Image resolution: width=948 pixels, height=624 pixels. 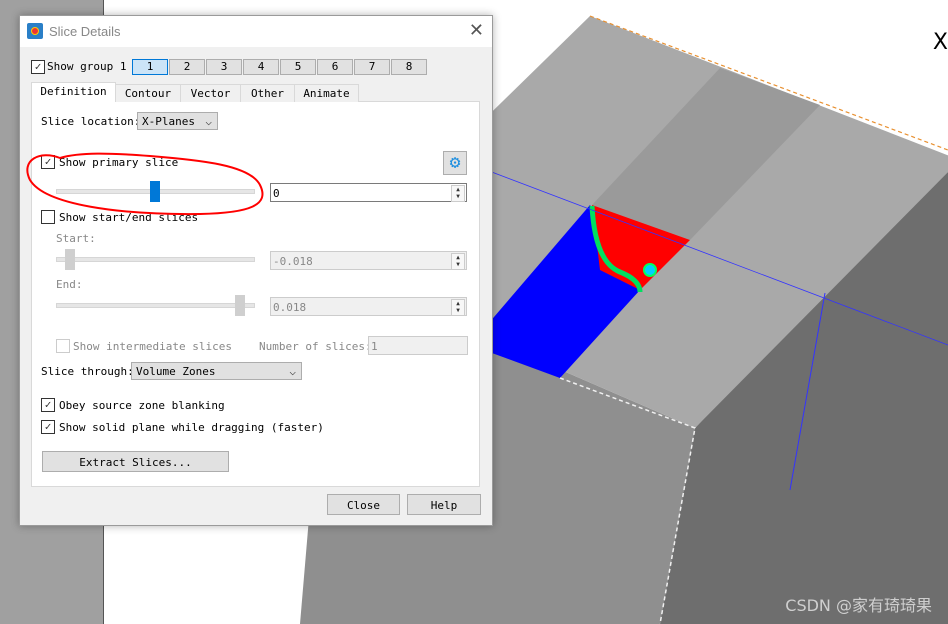 What do you see at coordinates (191, 427) in the screenshot?
I see `solid-plane-label: Show solid plane while dragging (faster)` at bounding box center [191, 427].